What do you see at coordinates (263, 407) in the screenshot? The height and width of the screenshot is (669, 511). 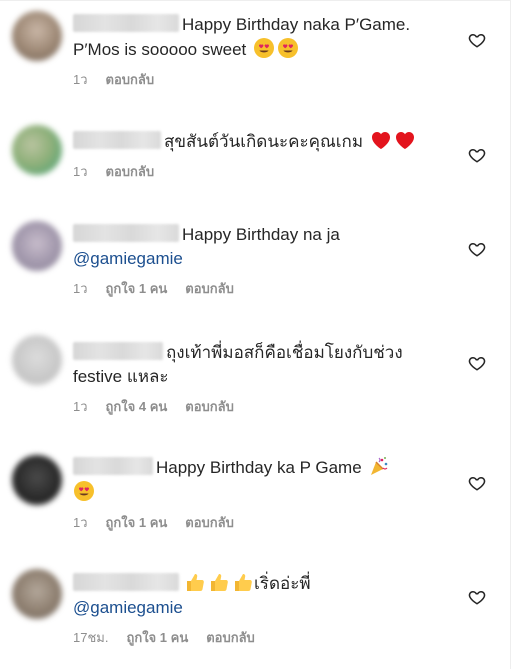 I see `comment-meta: 1ว ถูกใจ 4 คน ตอบกลับ` at bounding box center [263, 407].